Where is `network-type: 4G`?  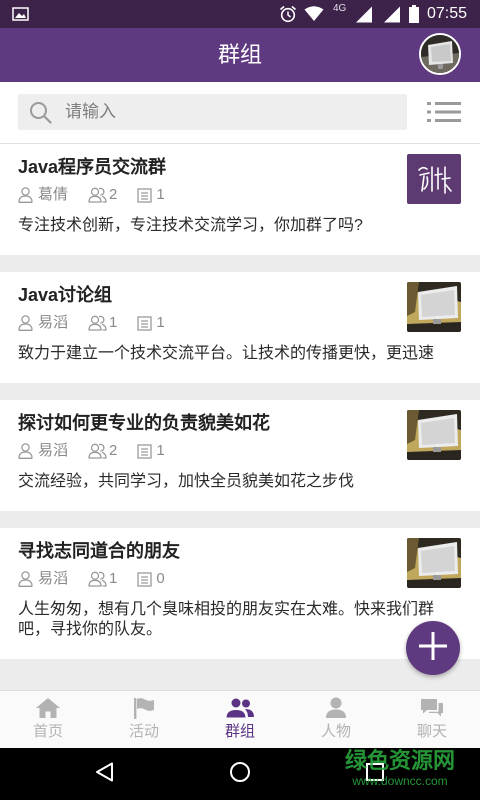 network-type: 4G is located at coordinates (340, 8).